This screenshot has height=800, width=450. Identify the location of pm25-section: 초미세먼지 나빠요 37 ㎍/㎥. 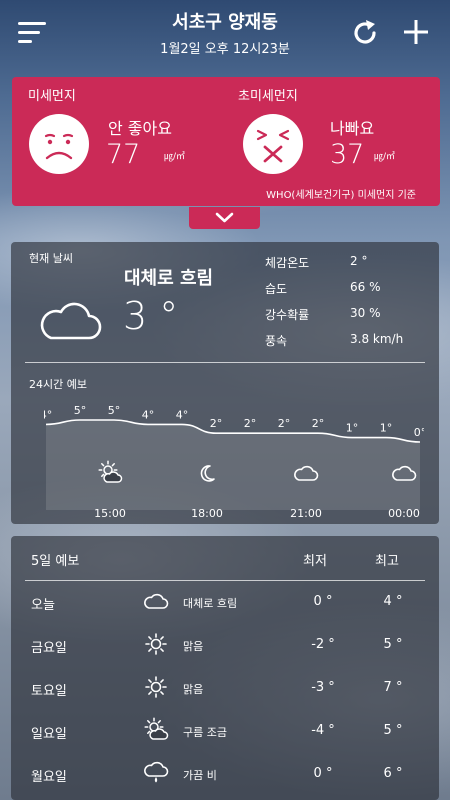
(333, 132).